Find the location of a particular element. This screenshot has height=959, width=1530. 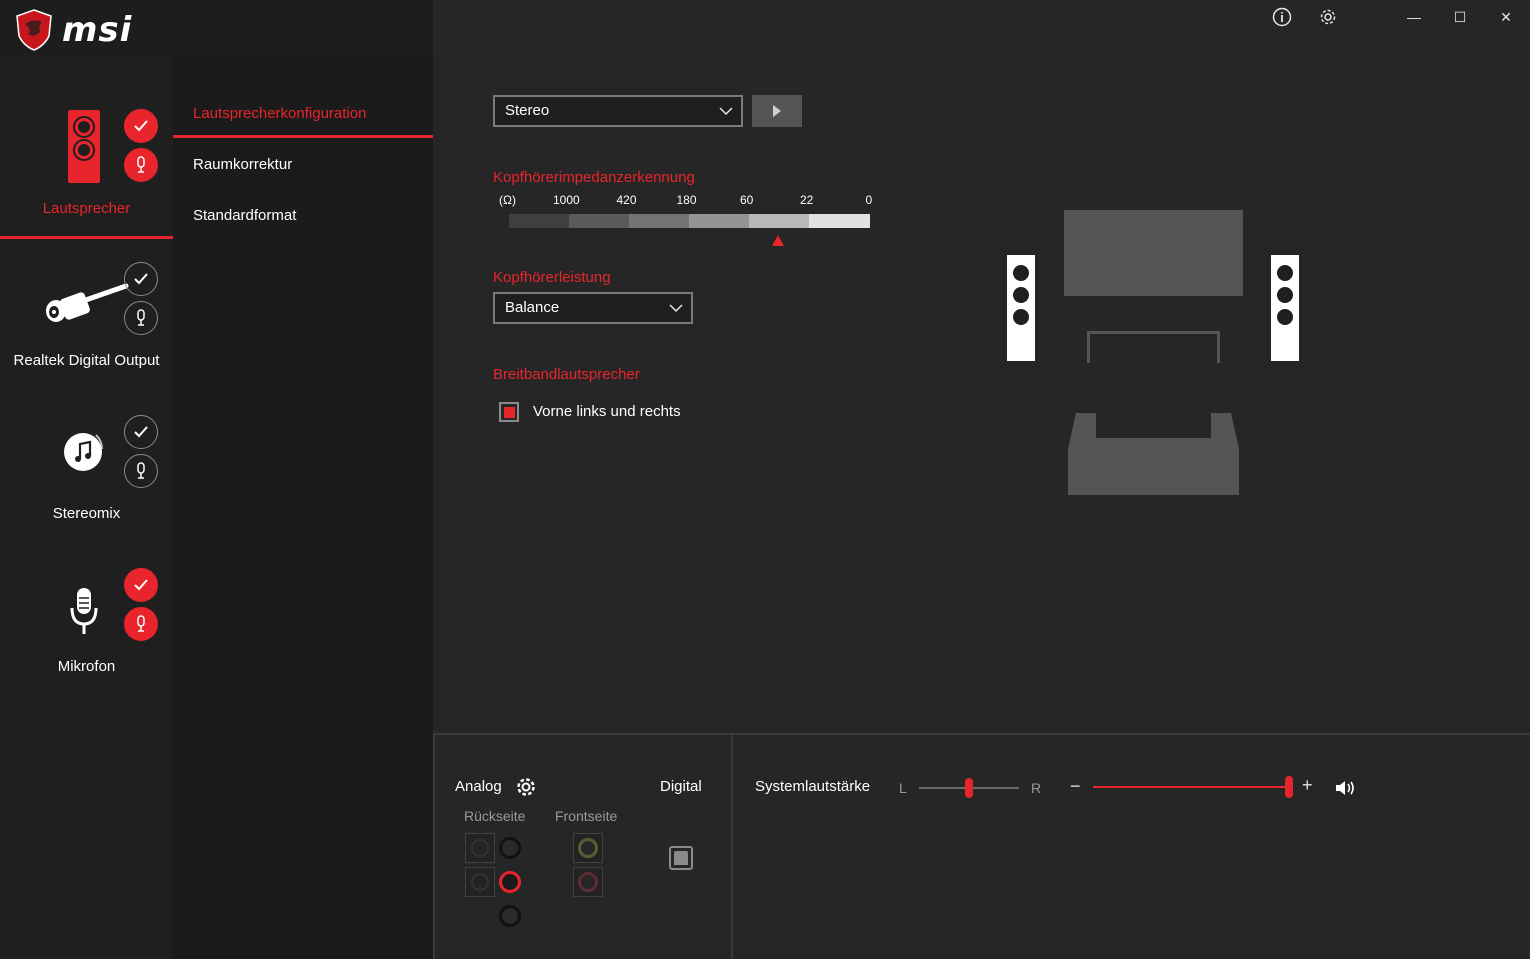

volume-slider is located at coordinates (1193, 787).